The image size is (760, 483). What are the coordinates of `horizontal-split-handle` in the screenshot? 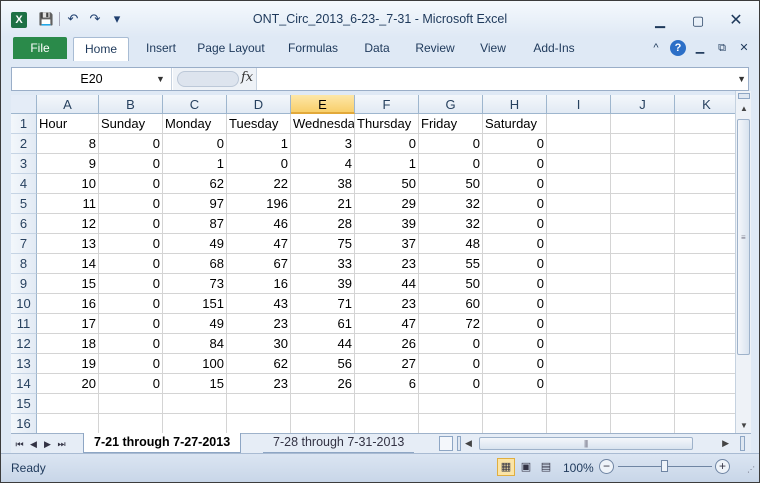 It's located at (459, 443).